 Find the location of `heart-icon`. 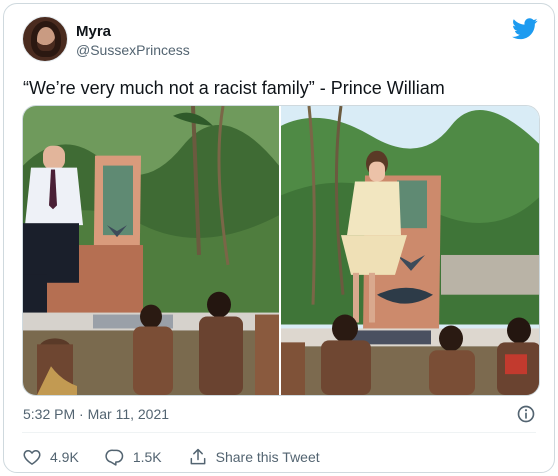

heart-icon is located at coordinates (32, 457).